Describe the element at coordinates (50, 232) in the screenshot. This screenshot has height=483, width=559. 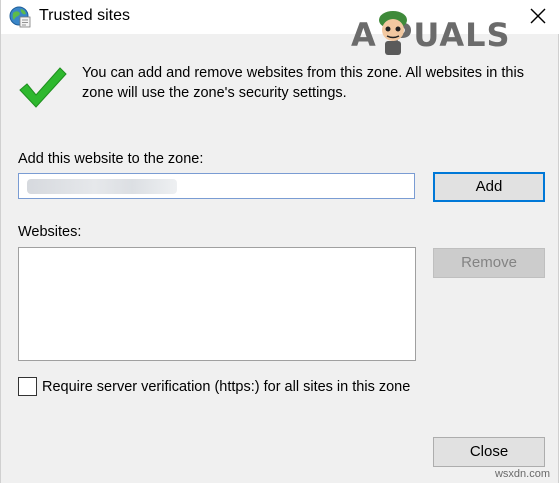
I see `websites-label: Websites:` at that location.